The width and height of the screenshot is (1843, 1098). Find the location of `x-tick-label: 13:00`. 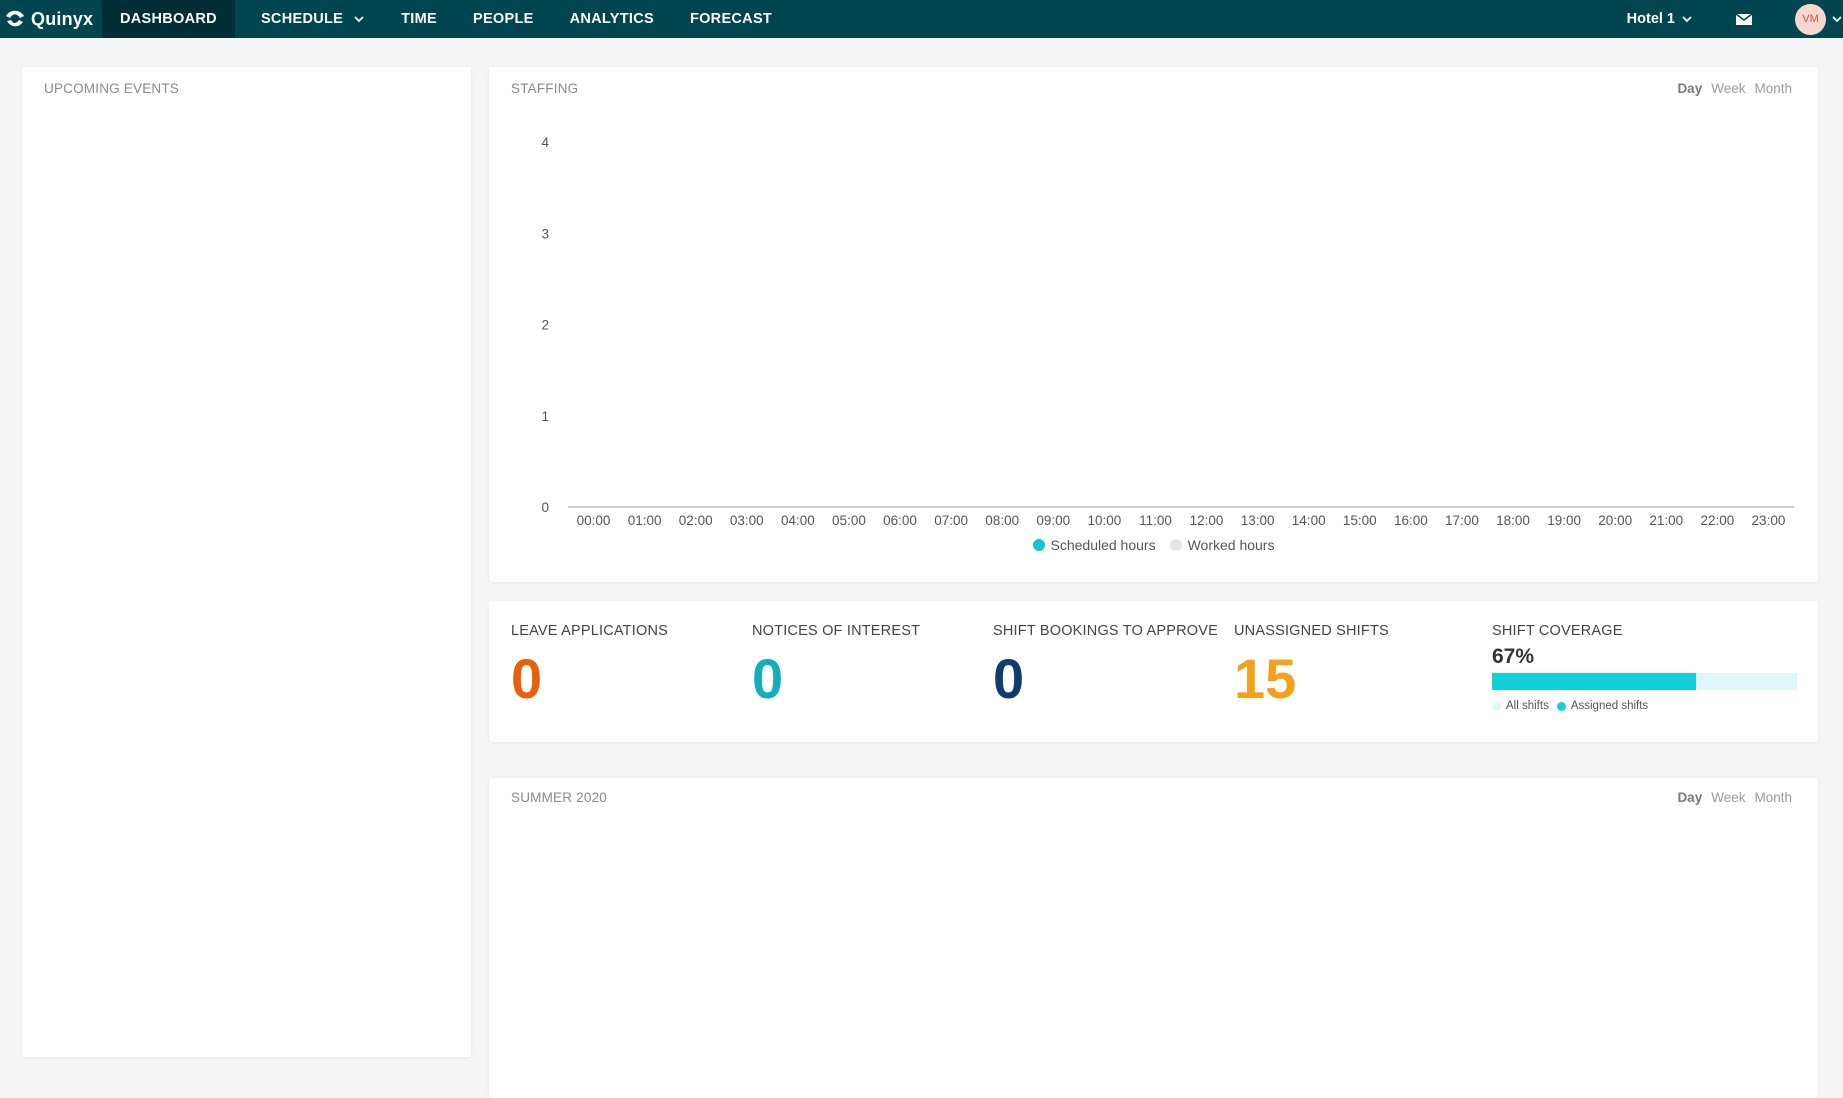

x-tick-label: 13:00 is located at coordinates (1258, 520).